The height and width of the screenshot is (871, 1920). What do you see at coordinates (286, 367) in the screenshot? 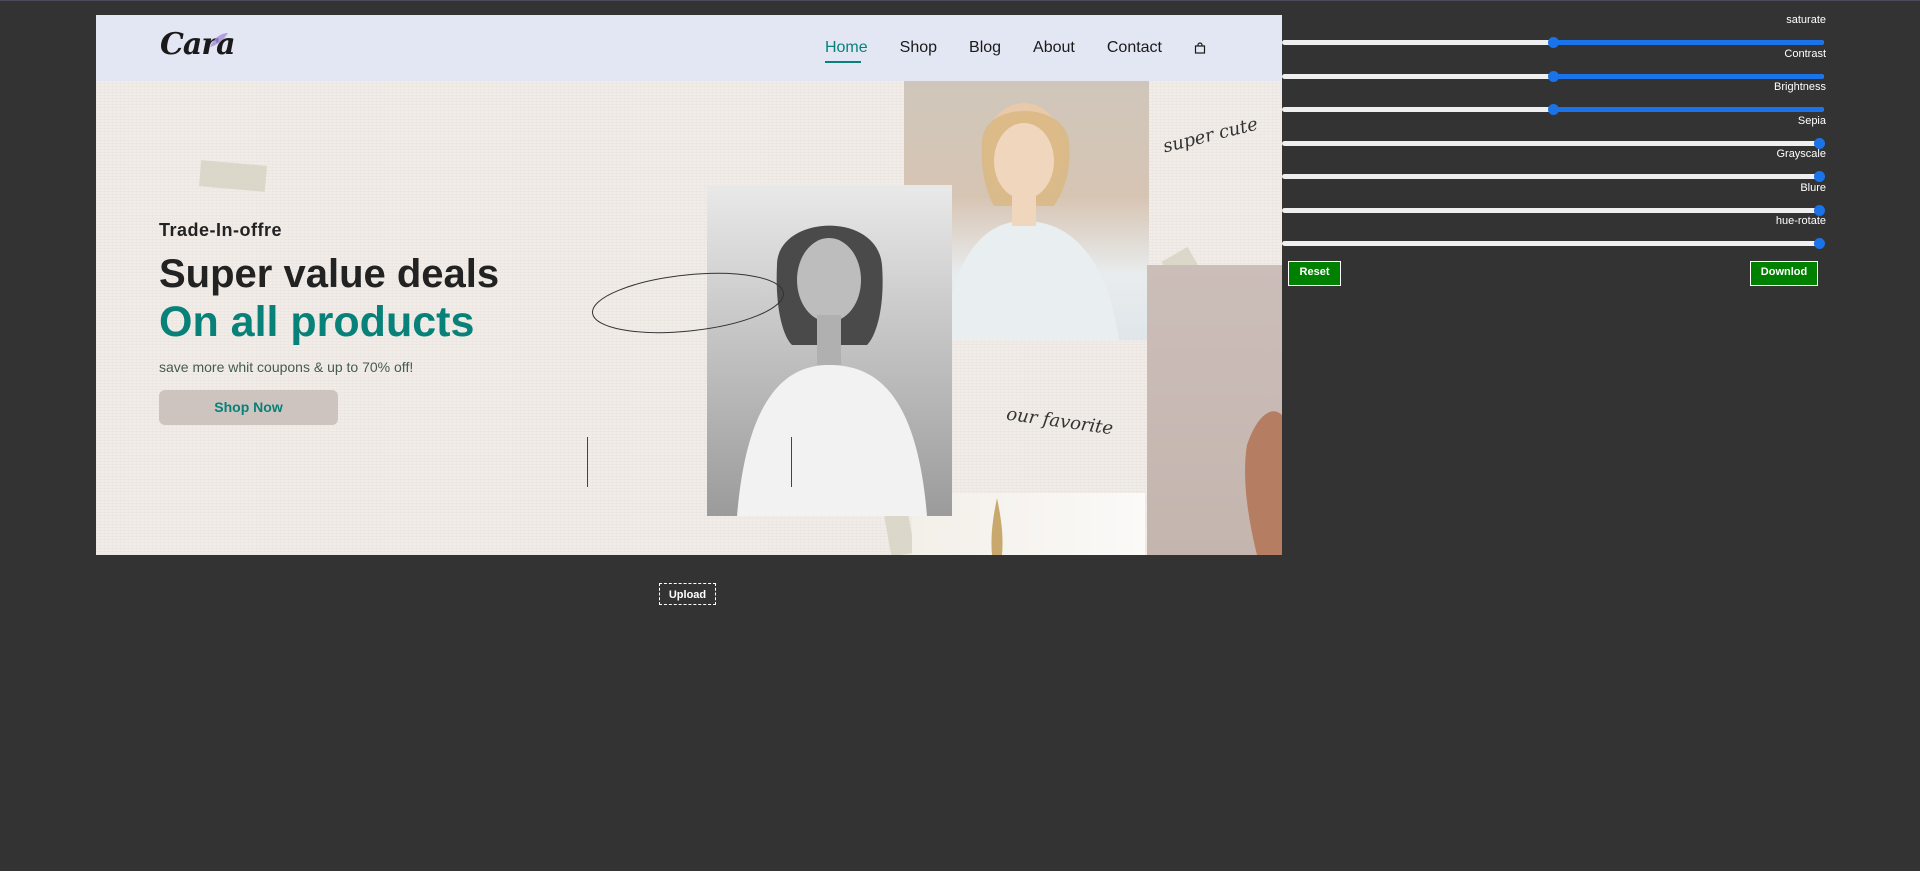
I see `hero-description: save more whit coupons & up to 70% off!` at bounding box center [286, 367].